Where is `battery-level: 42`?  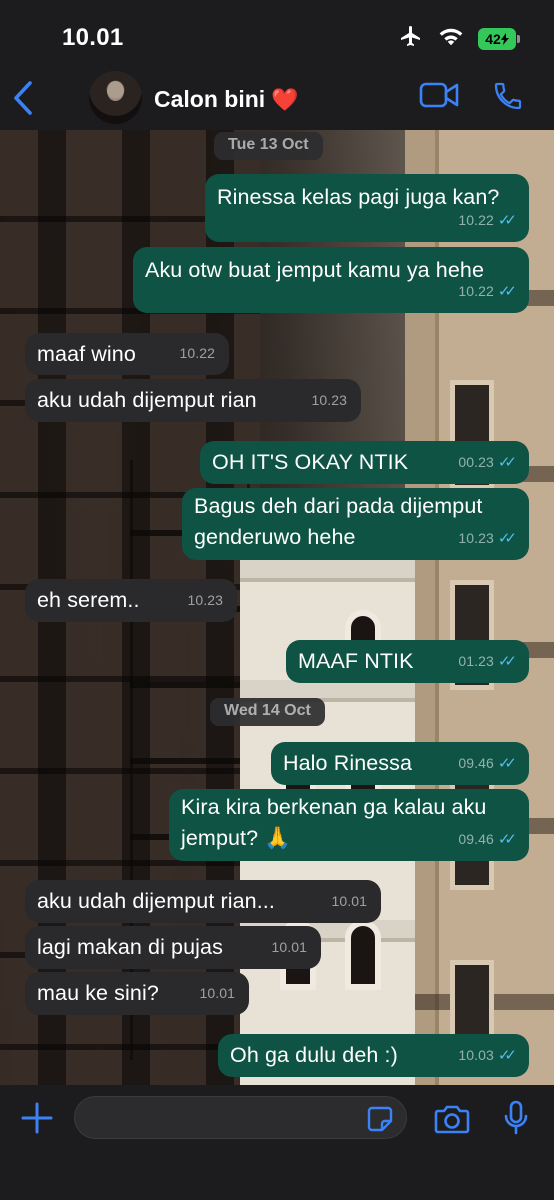 battery-level: 42 is located at coordinates (493, 38).